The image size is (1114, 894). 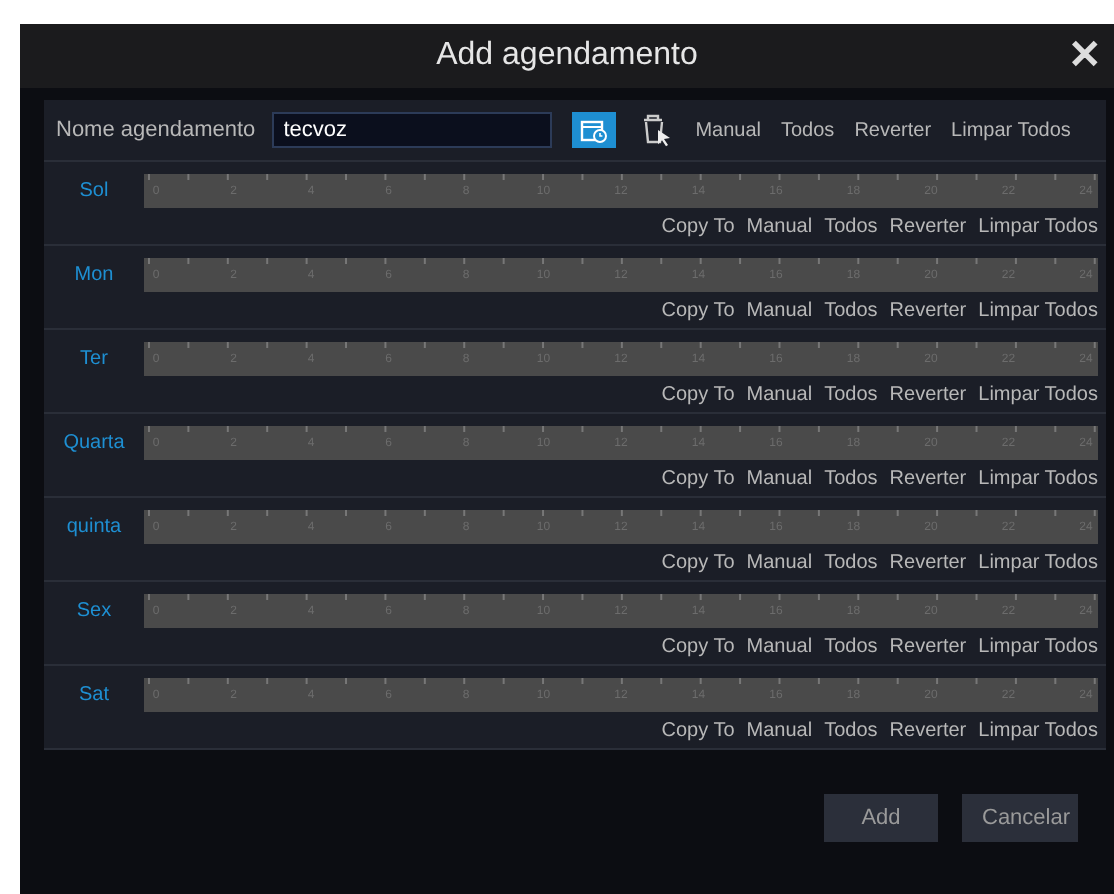 What do you see at coordinates (94, 527) in the screenshot?
I see `day-label: quinta` at bounding box center [94, 527].